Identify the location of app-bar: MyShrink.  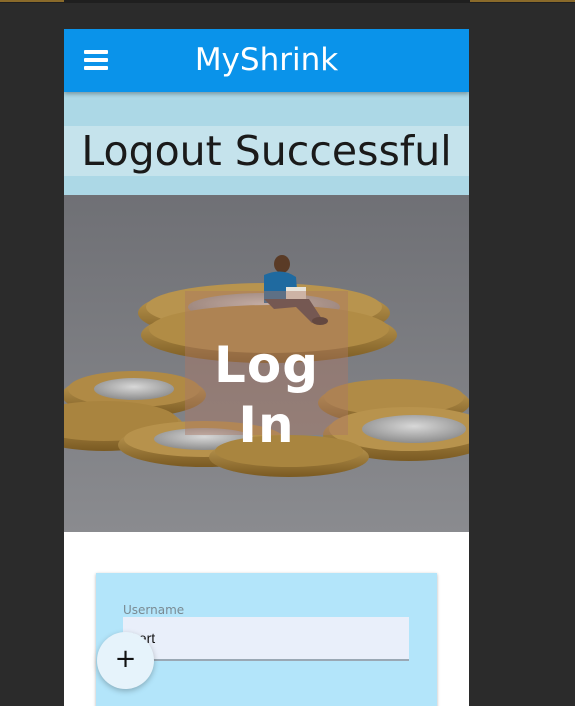
(266, 60).